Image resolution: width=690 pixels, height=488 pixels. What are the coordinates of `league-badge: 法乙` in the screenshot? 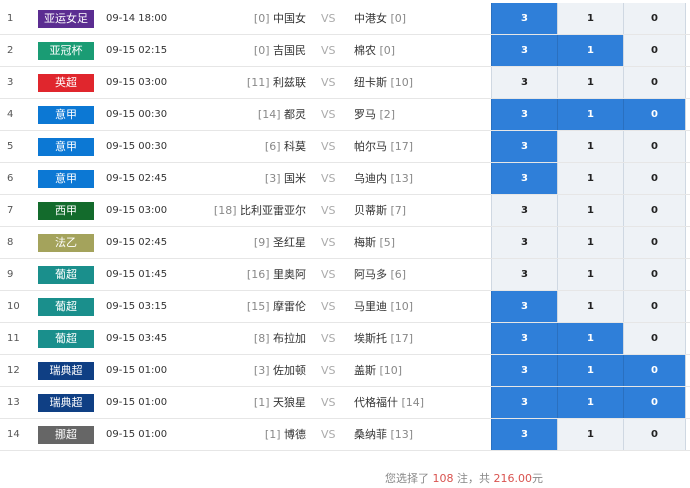 It's located at (66, 243).